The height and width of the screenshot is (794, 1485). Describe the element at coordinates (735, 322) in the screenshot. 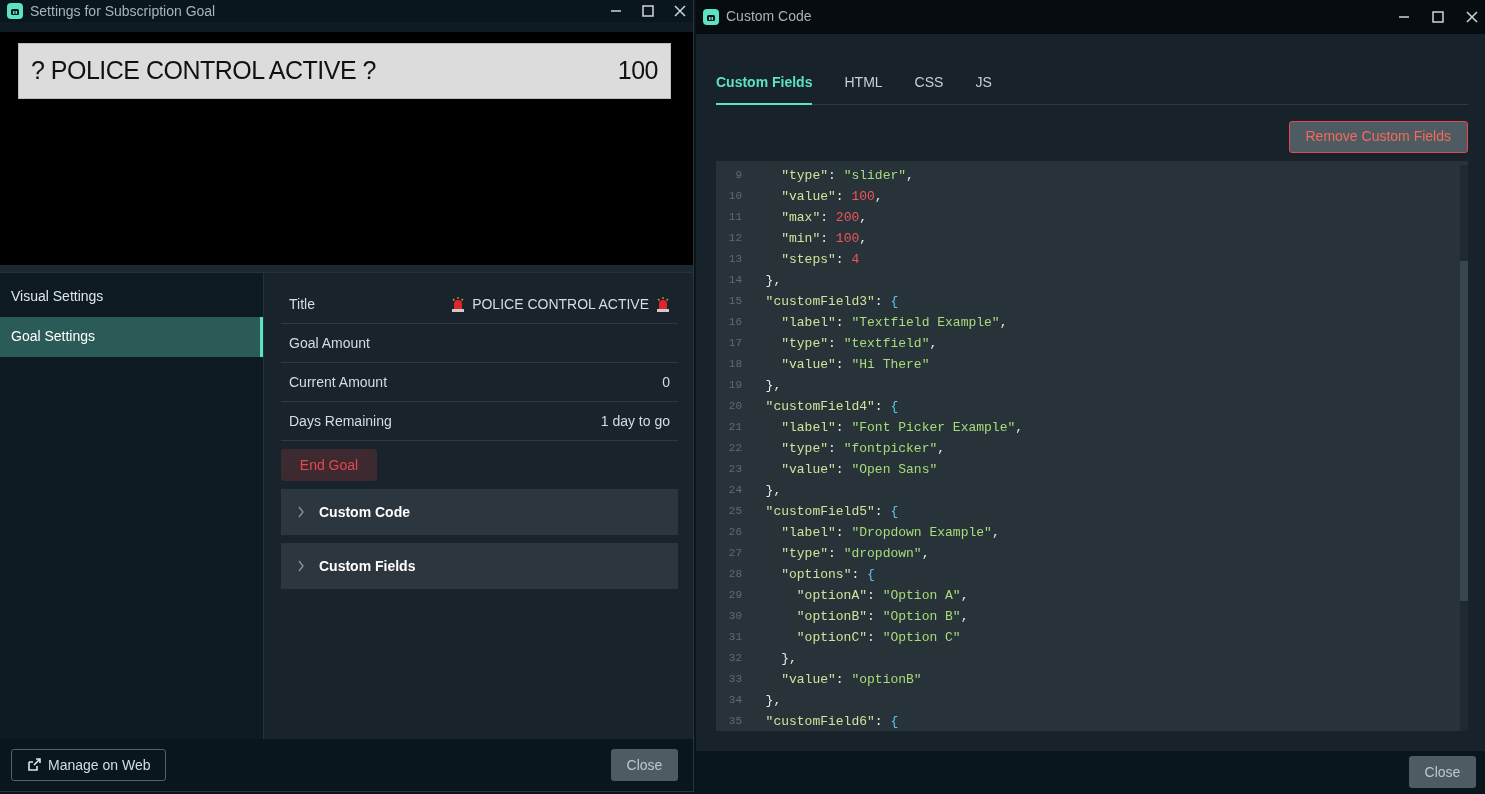

I see `line-number: 16` at that location.